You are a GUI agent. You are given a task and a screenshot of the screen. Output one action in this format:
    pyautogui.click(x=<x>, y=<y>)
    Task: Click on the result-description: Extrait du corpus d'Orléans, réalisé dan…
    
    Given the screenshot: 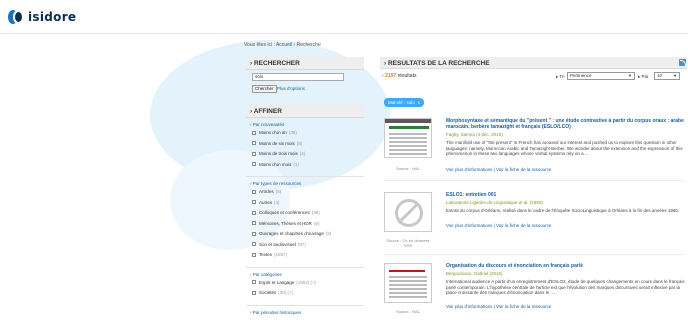 What is the action you would take?
    pyautogui.click(x=563, y=210)
    